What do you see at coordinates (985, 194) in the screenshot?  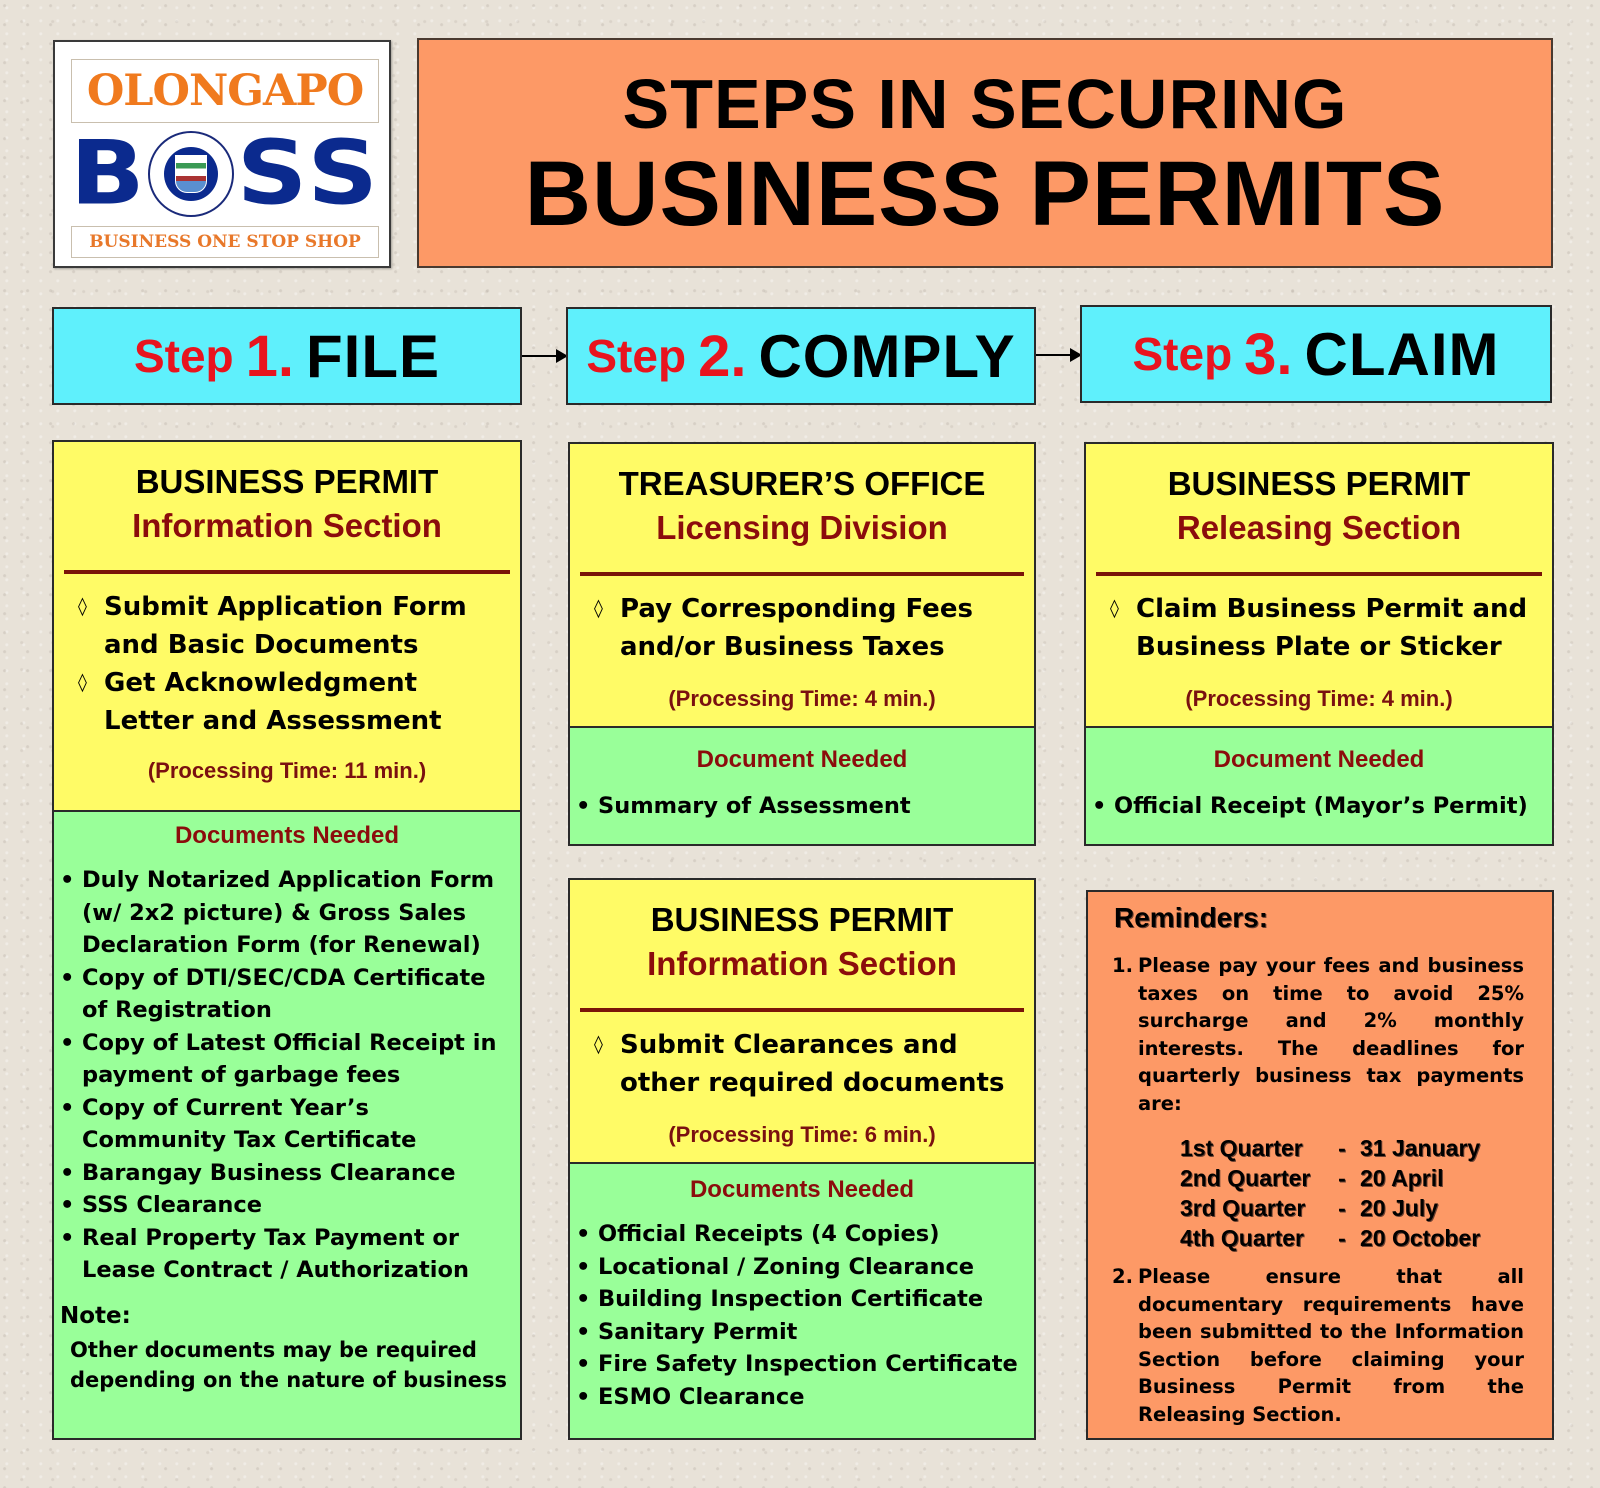 I see `title-line-2: BUSINESS PERMITS` at bounding box center [985, 194].